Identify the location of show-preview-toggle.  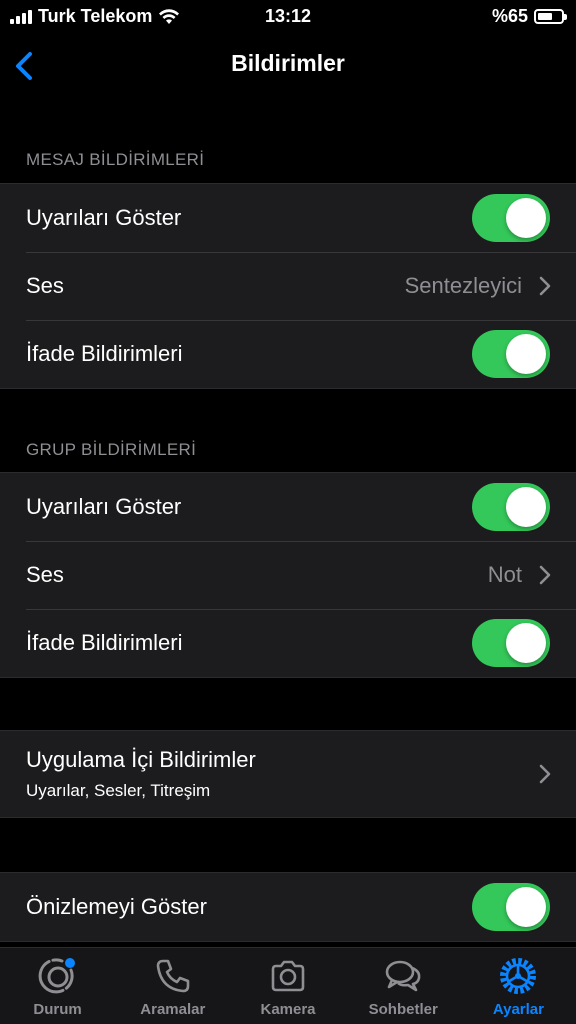
(511, 907).